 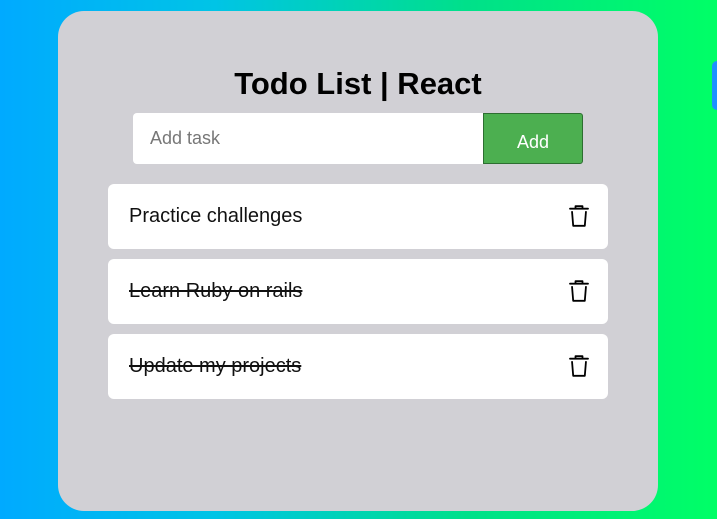 I want to click on side-tab, so click(x=714, y=85).